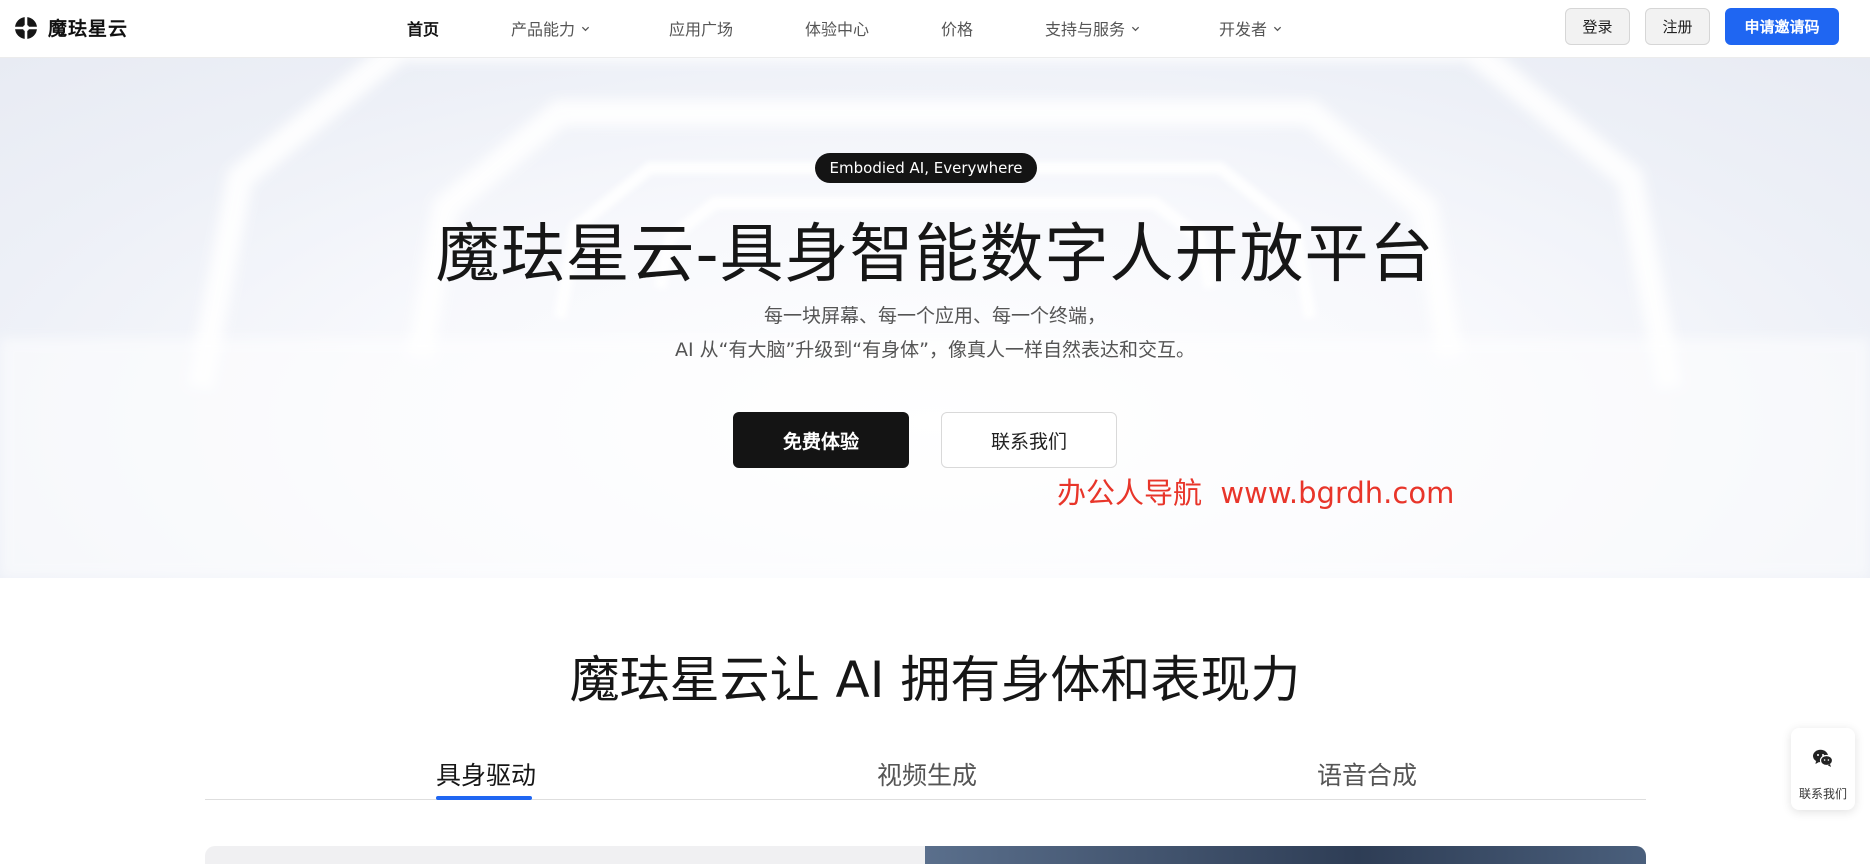 This screenshot has height=864, width=1870. Describe the element at coordinates (1823, 758) in the screenshot. I see `wechat-icon` at that location.